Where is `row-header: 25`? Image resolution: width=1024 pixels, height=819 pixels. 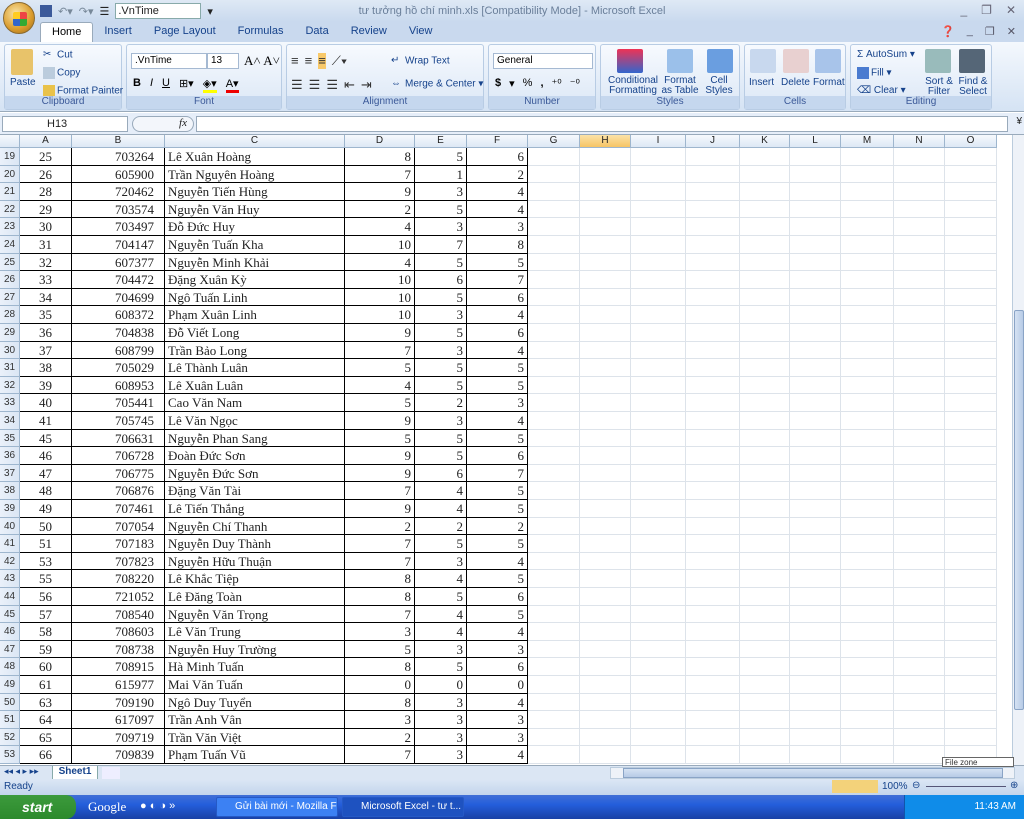
row-header: 25 is located at coordinates (10, 262).